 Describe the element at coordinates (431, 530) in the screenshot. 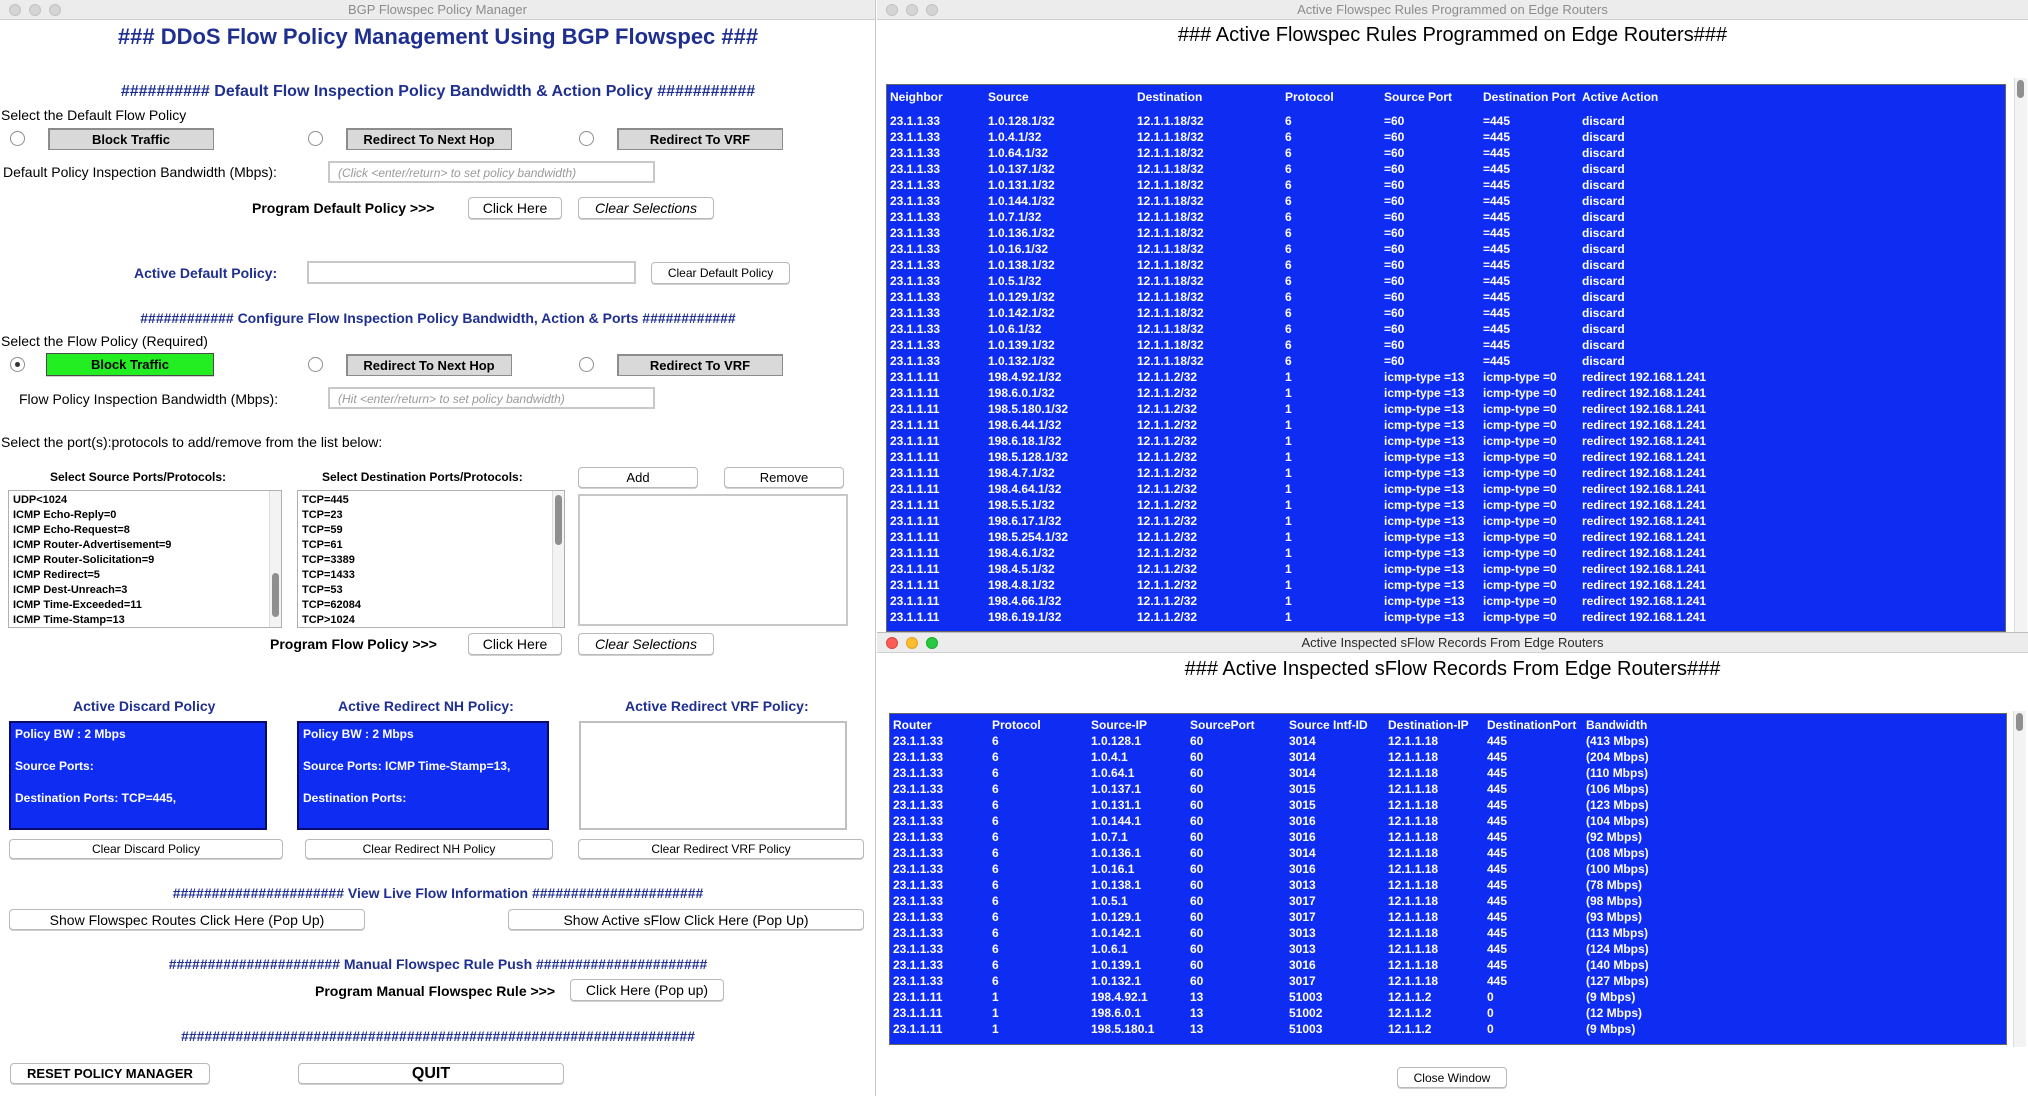

I see `list-item: TCP=59` at that location.